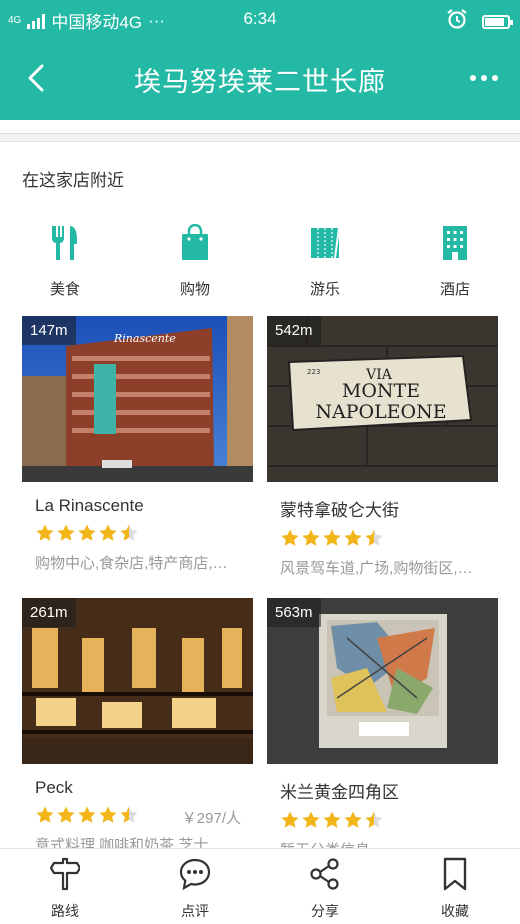 Image resolution: width=520 pixels, height=924 pixels. Describe the element at coordinates (144, 338) in the screenshot. I see `svg-text: Rinascente` at that location.